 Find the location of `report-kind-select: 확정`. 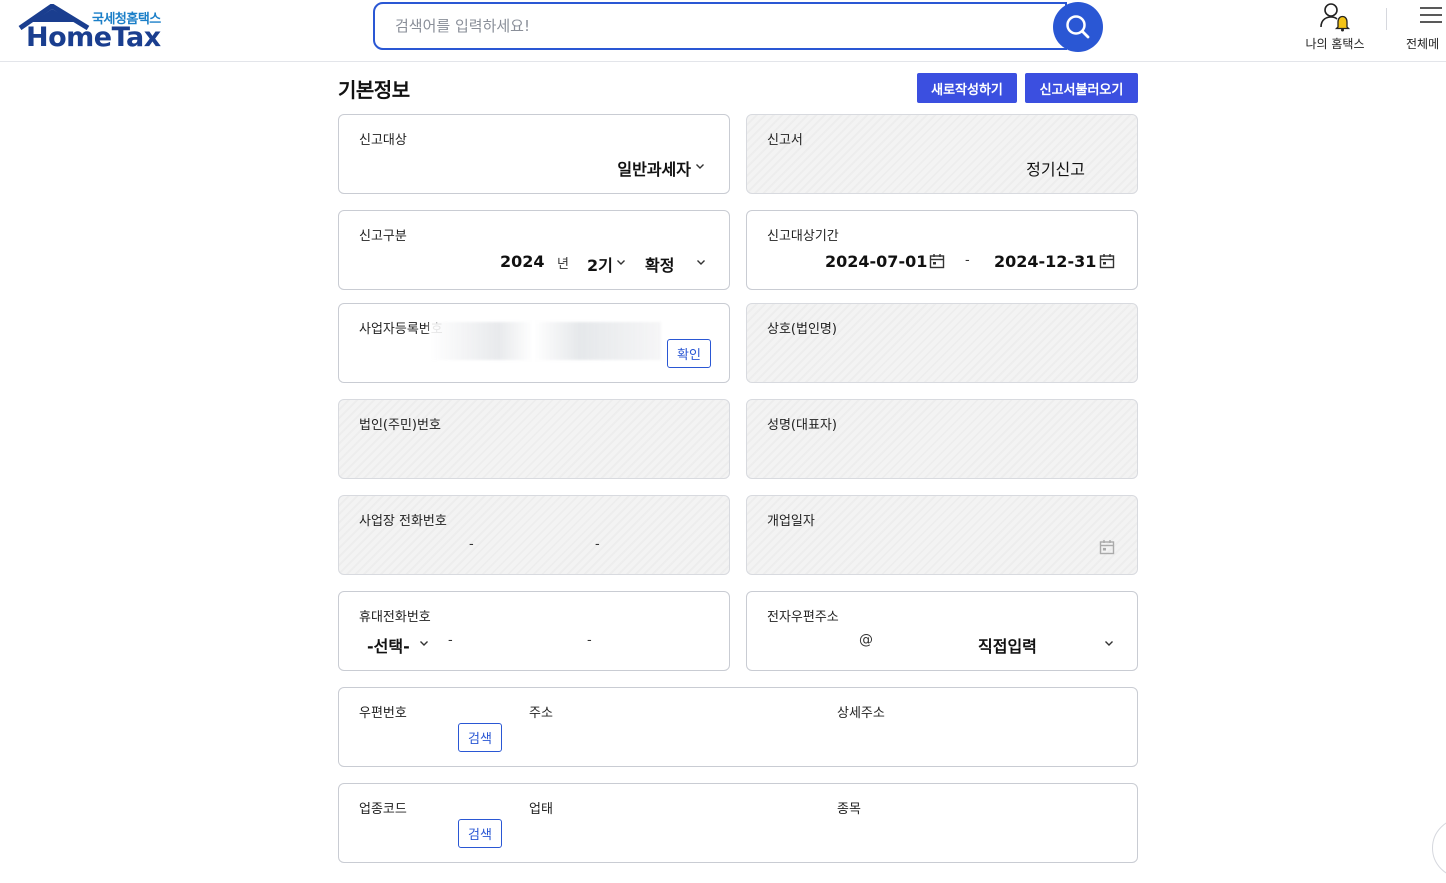

report-kind-select: 확정 is located at coordinates (659, 264).